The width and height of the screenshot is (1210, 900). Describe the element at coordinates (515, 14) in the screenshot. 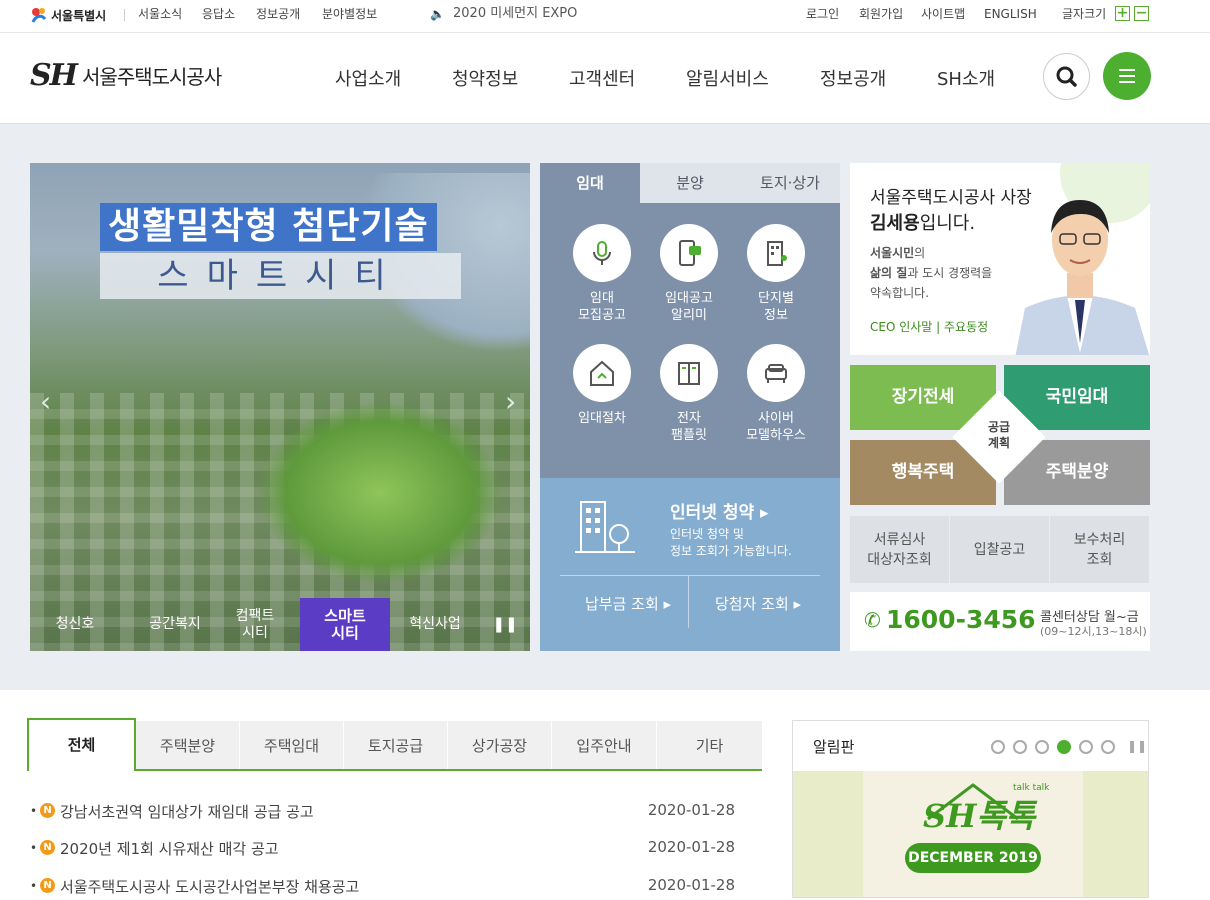

I see `expo-link: 2020 미세먼지 EXPO` at that location.